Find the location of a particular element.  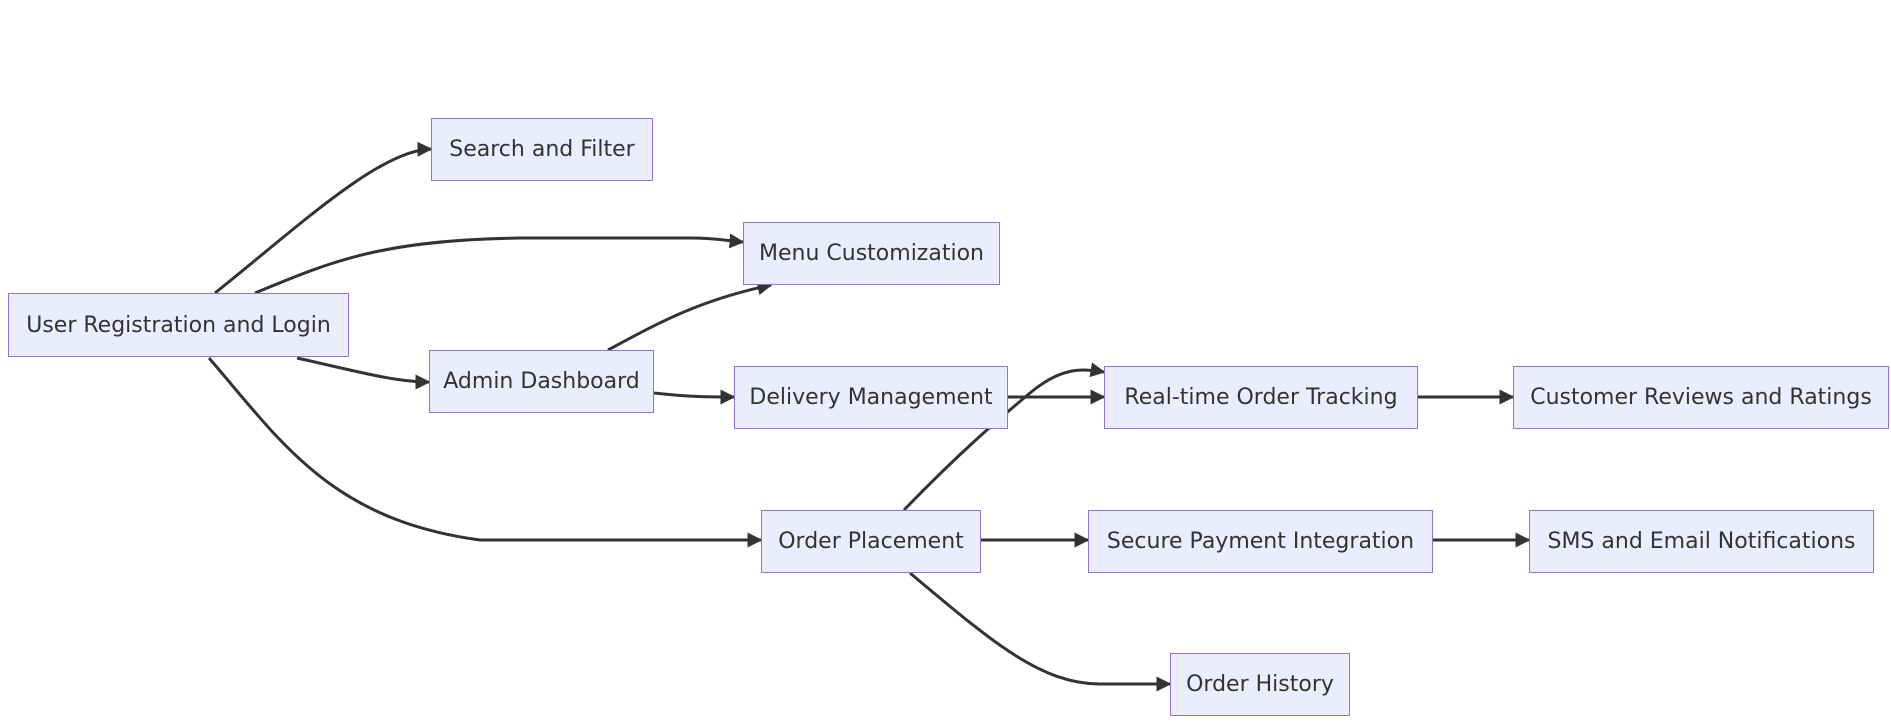

node-order-history: Order History is located at coordinates (1260, 684).